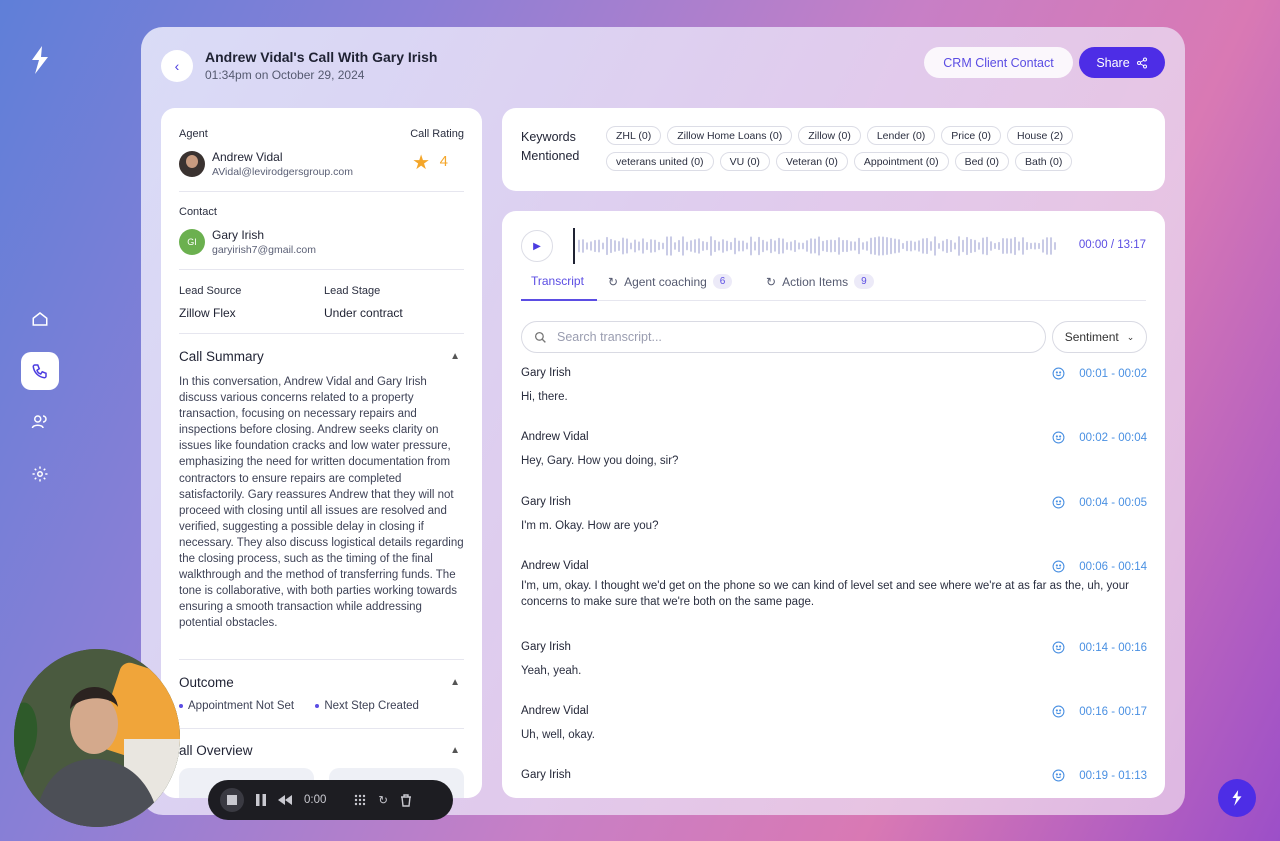 The image size is (1280, 841). Describe the element at coordinates (971, 135) in the screenshot. I see `keyword-chip: Price (0)` at that location.